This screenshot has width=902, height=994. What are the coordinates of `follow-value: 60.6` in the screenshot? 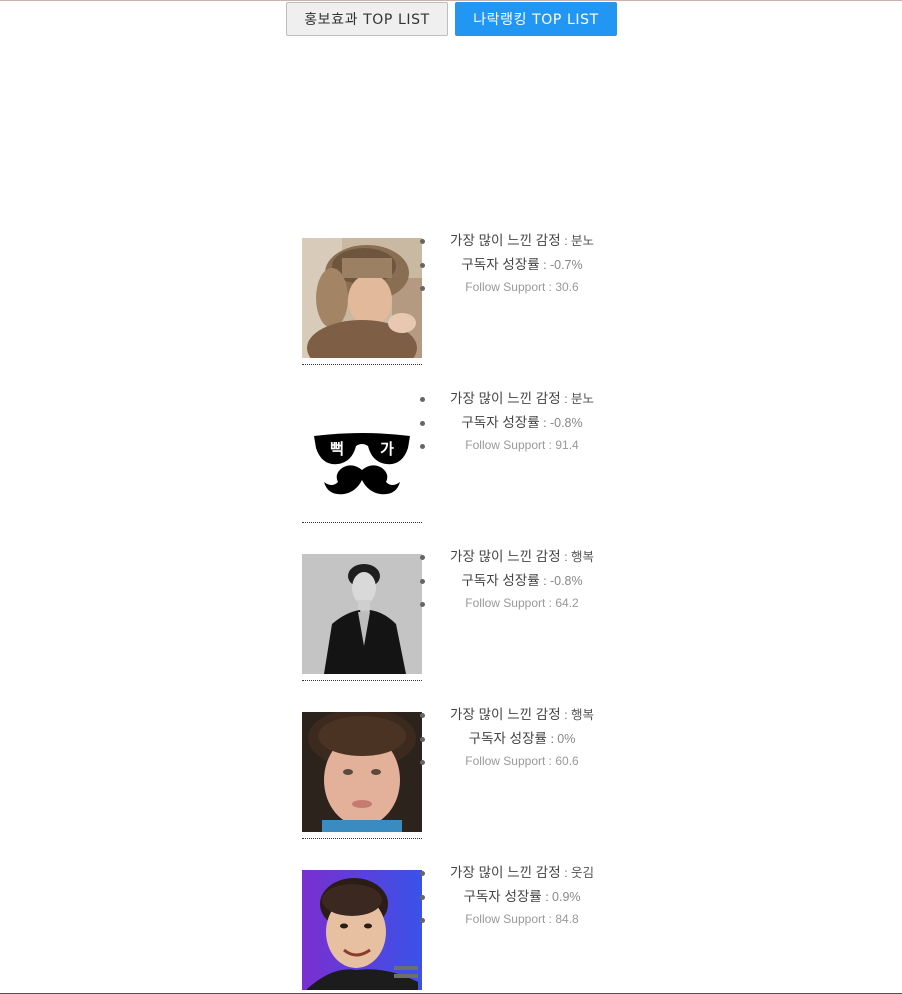 It's located at (567, 761).